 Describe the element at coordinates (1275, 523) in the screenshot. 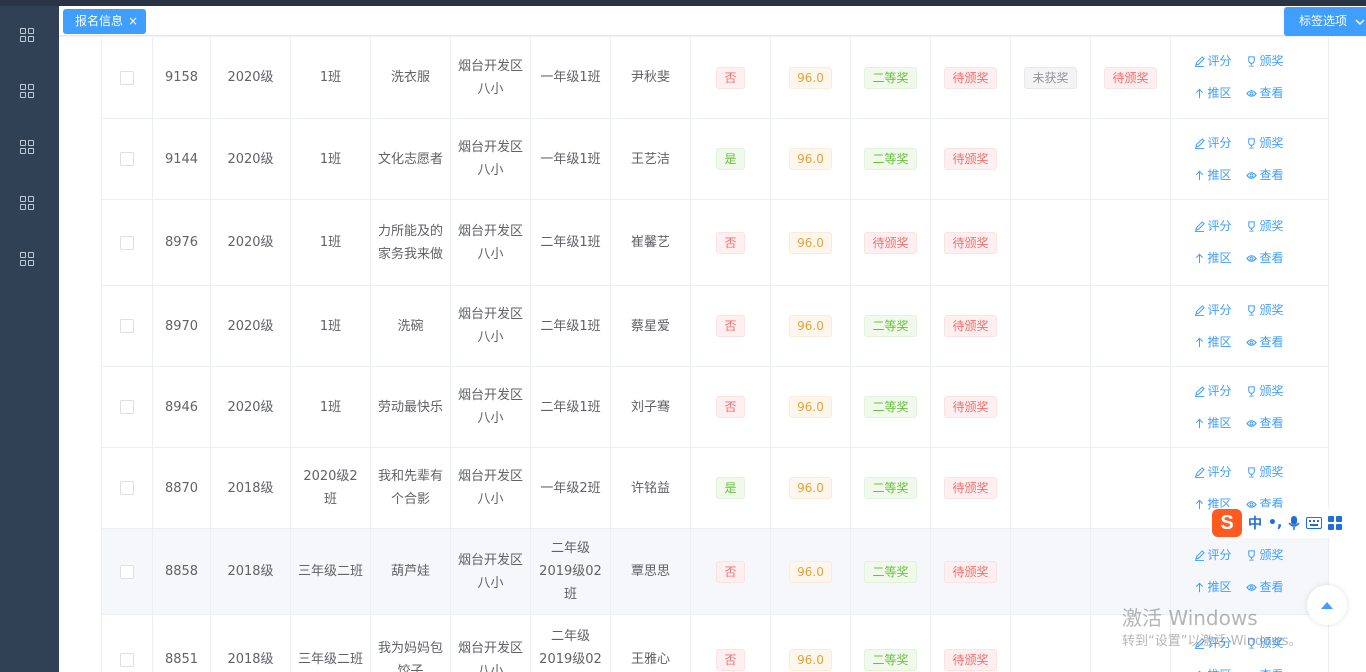

I see `ime-punct-toggle: •,` at that location.